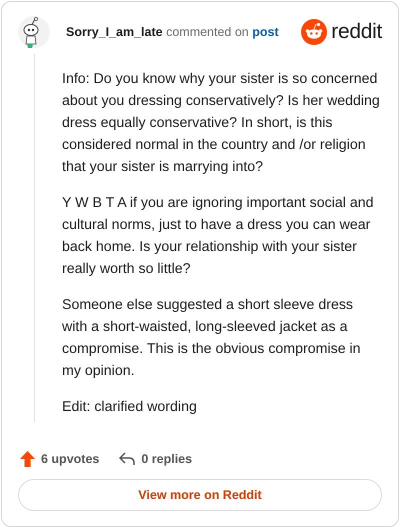  I want to click on reply-arrow-icon, so click(127, 459).